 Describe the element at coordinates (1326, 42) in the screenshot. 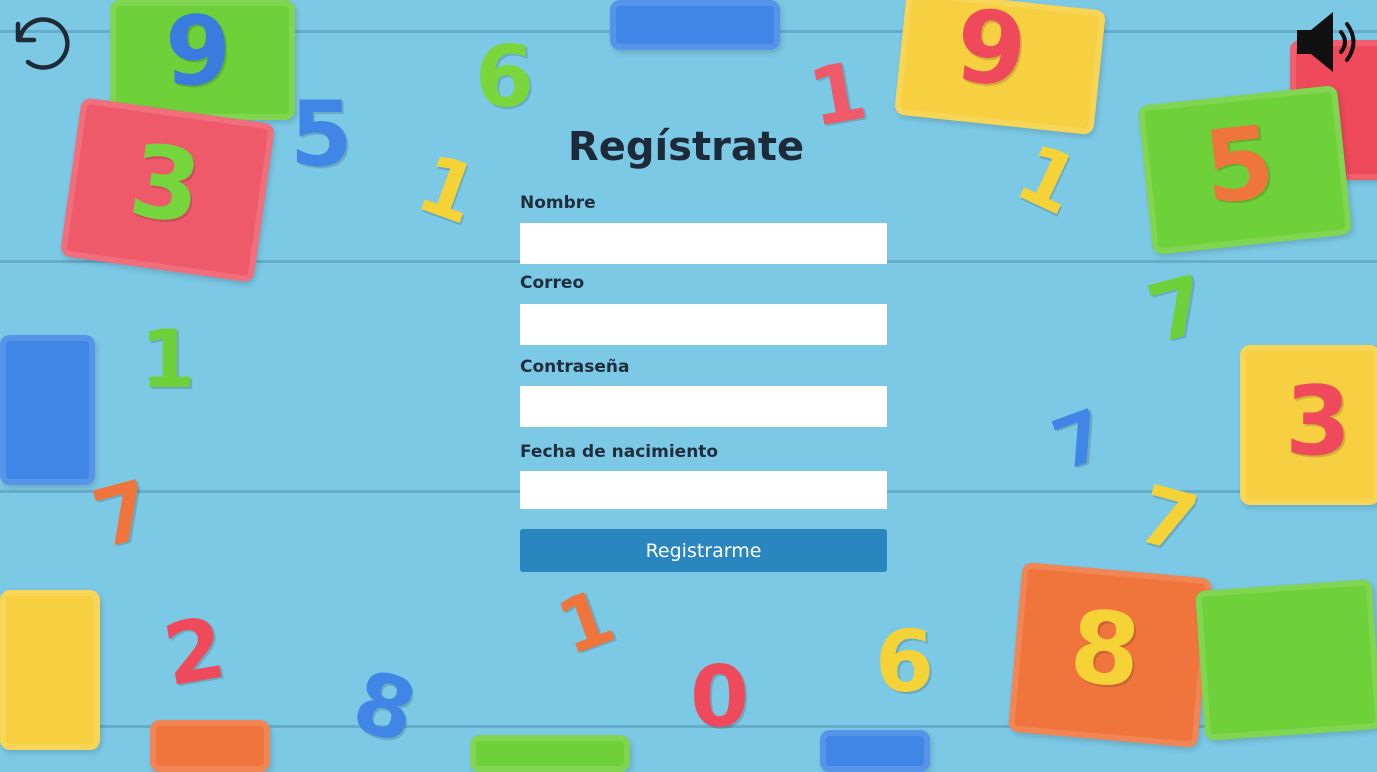

I see `speaker-volume-icon` at that location.